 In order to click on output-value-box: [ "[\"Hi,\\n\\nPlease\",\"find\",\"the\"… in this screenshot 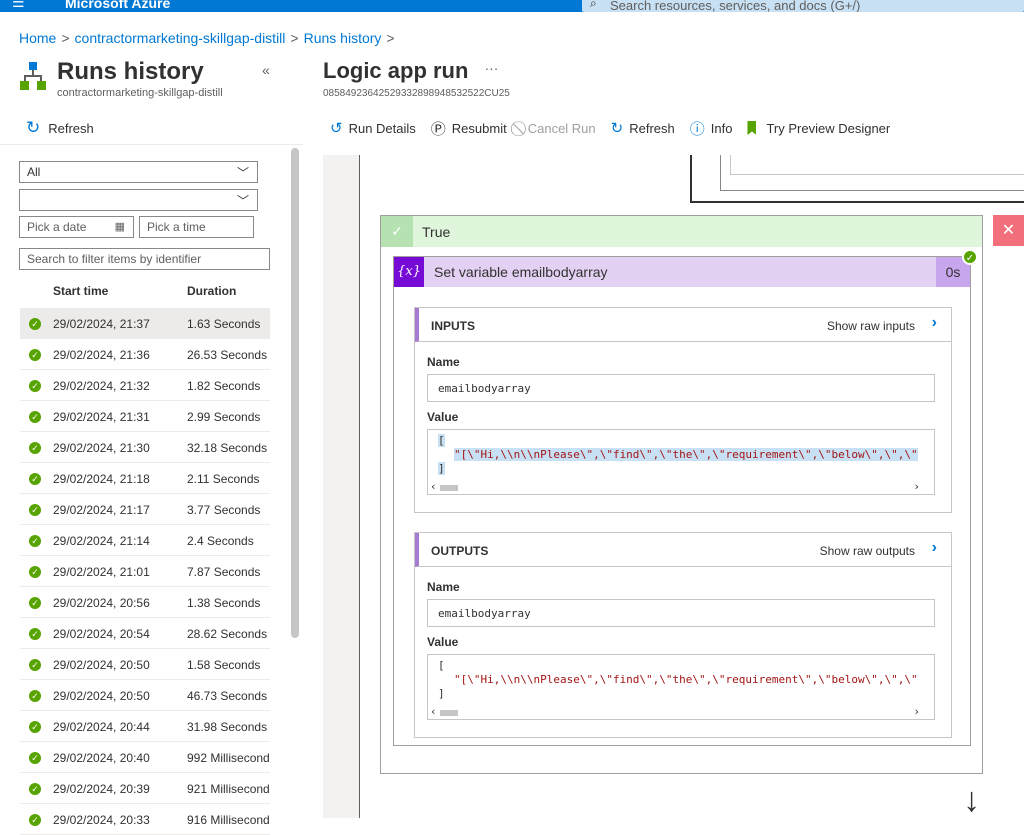, I will do `click(681, 687)`.